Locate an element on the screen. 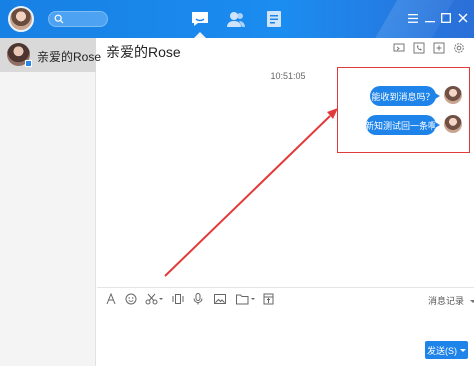 The image size is (474, 366). contact-name: 亲爱的Rose is located at coordinates (69, 57).